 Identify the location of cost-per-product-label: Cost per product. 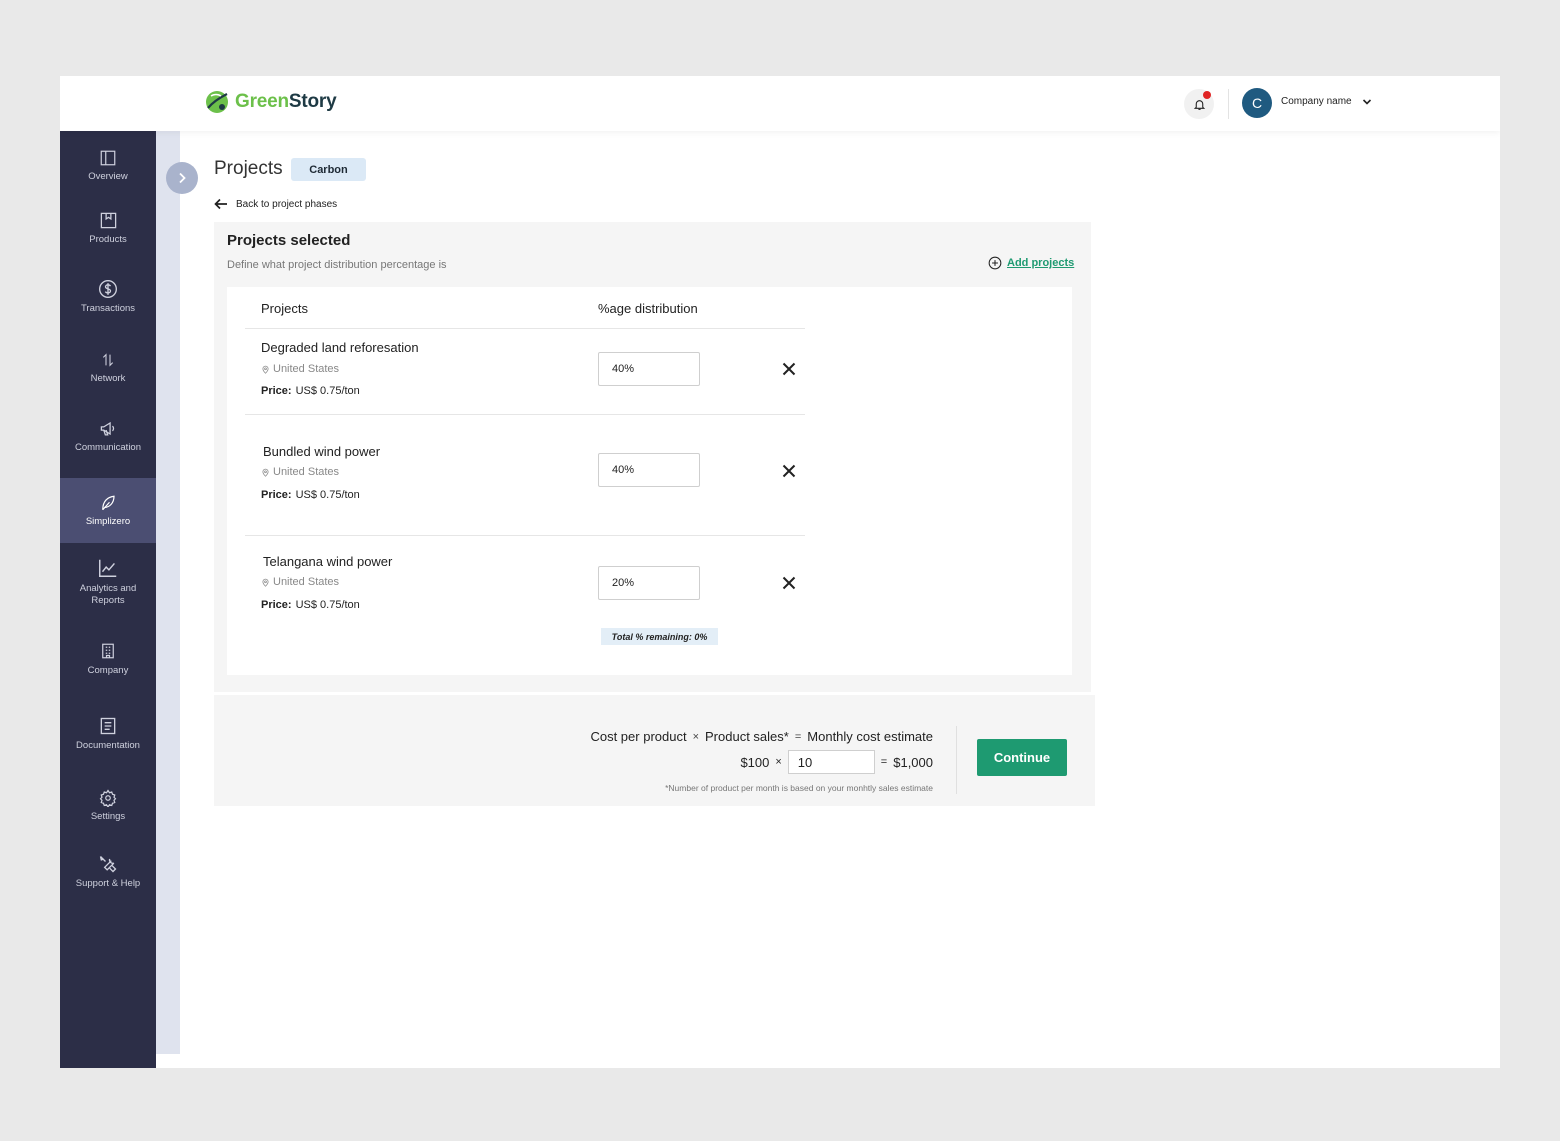
(638, 736).